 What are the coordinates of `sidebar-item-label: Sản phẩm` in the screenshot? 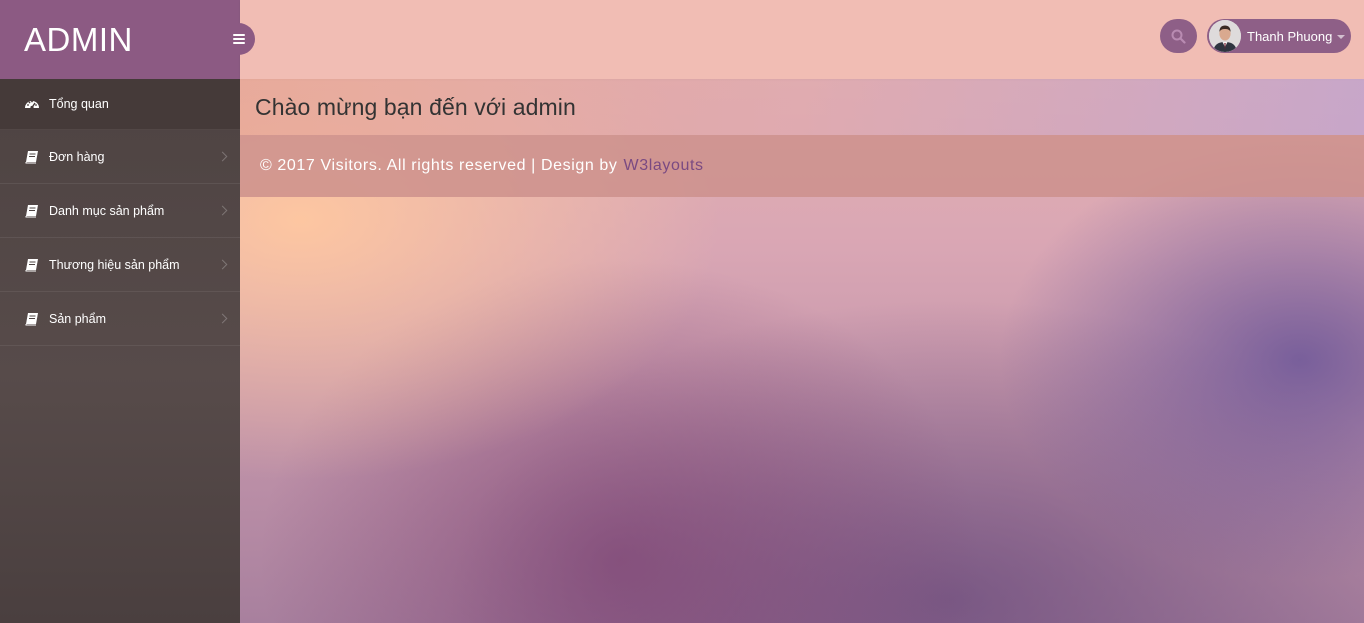 It's located at (77, 318).